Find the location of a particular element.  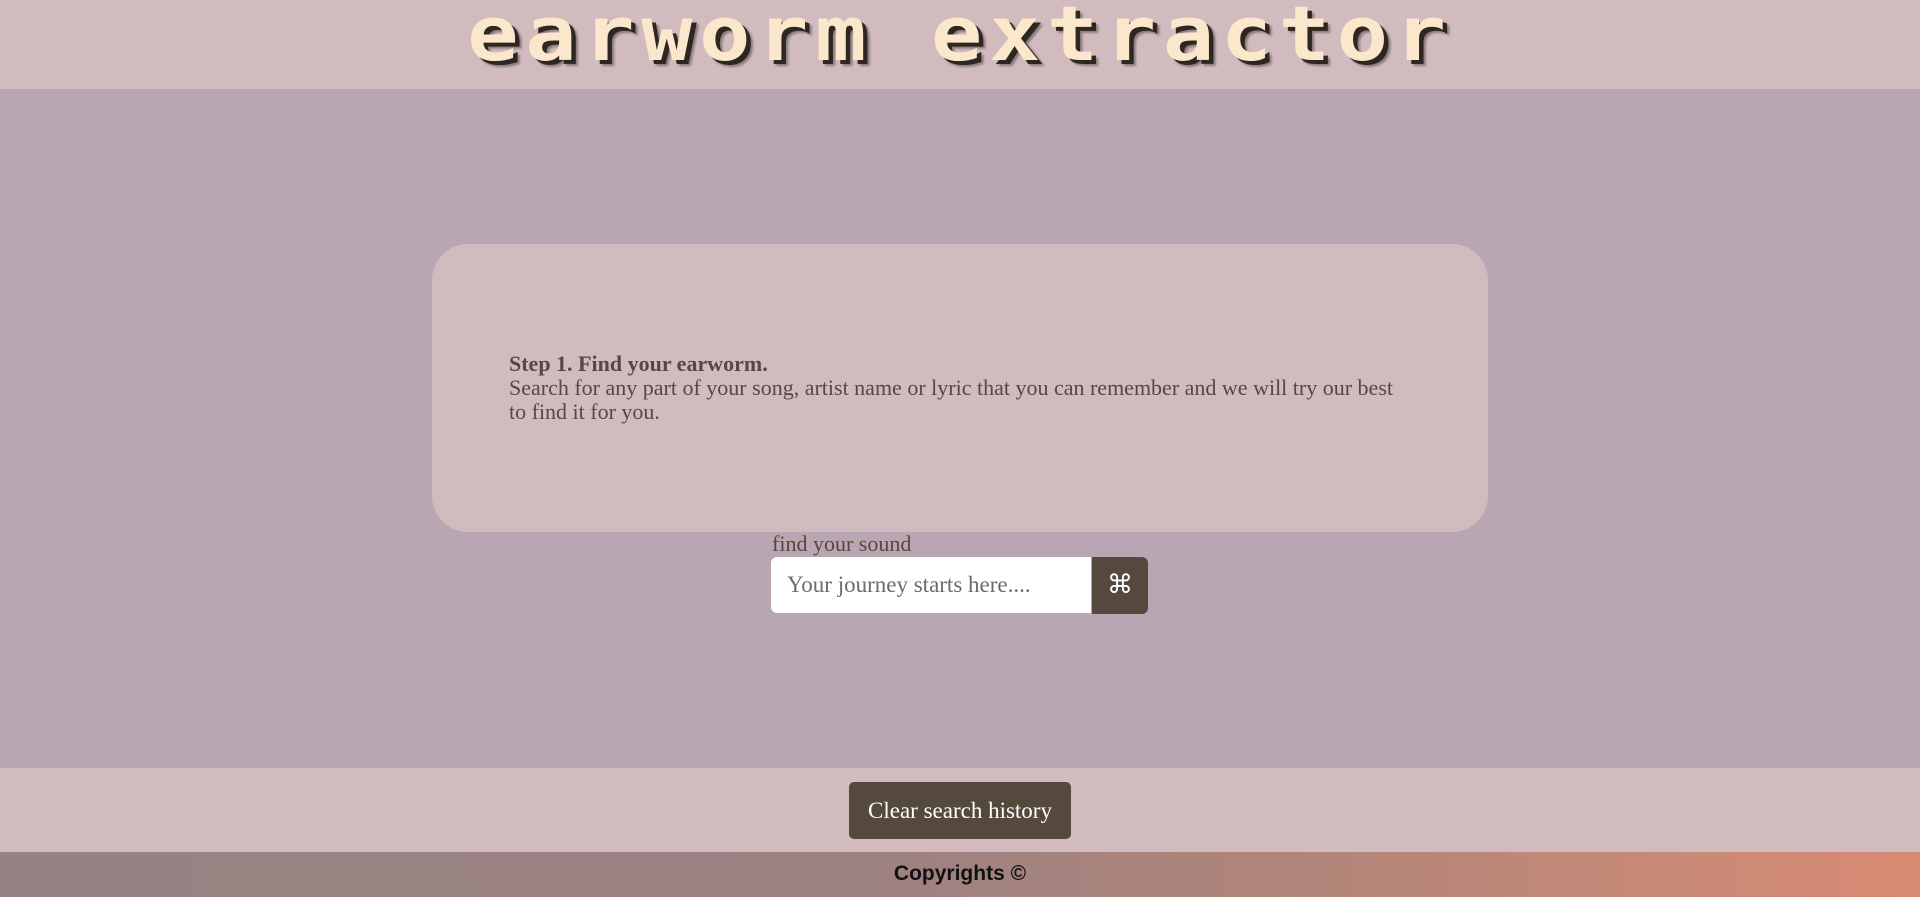

site-title: earworm extractor is located at coordinates (960, 39).